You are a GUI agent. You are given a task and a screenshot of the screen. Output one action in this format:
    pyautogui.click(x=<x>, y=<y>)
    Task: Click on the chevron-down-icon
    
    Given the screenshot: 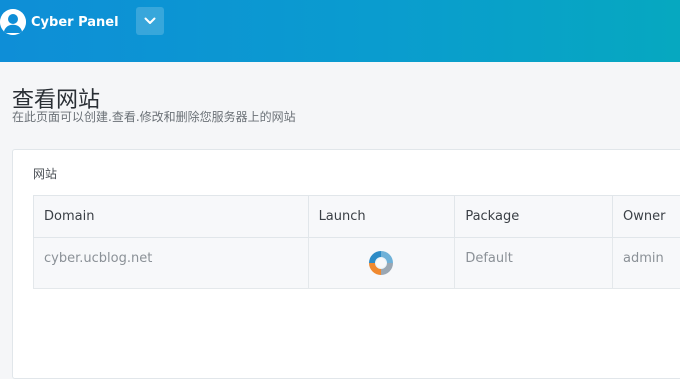 What is the action you would take?
    pyautogui.click(x=150, y=21)
    